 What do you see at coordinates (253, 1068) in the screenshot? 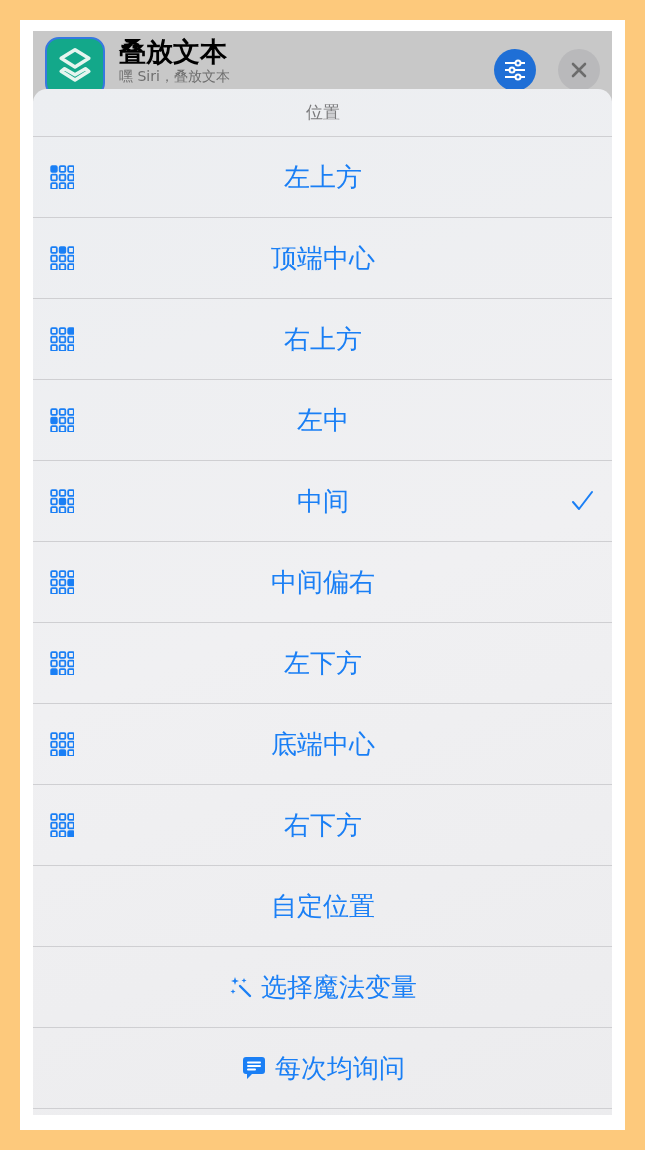
I see `message-icon` at bounding box center [253, 1068].